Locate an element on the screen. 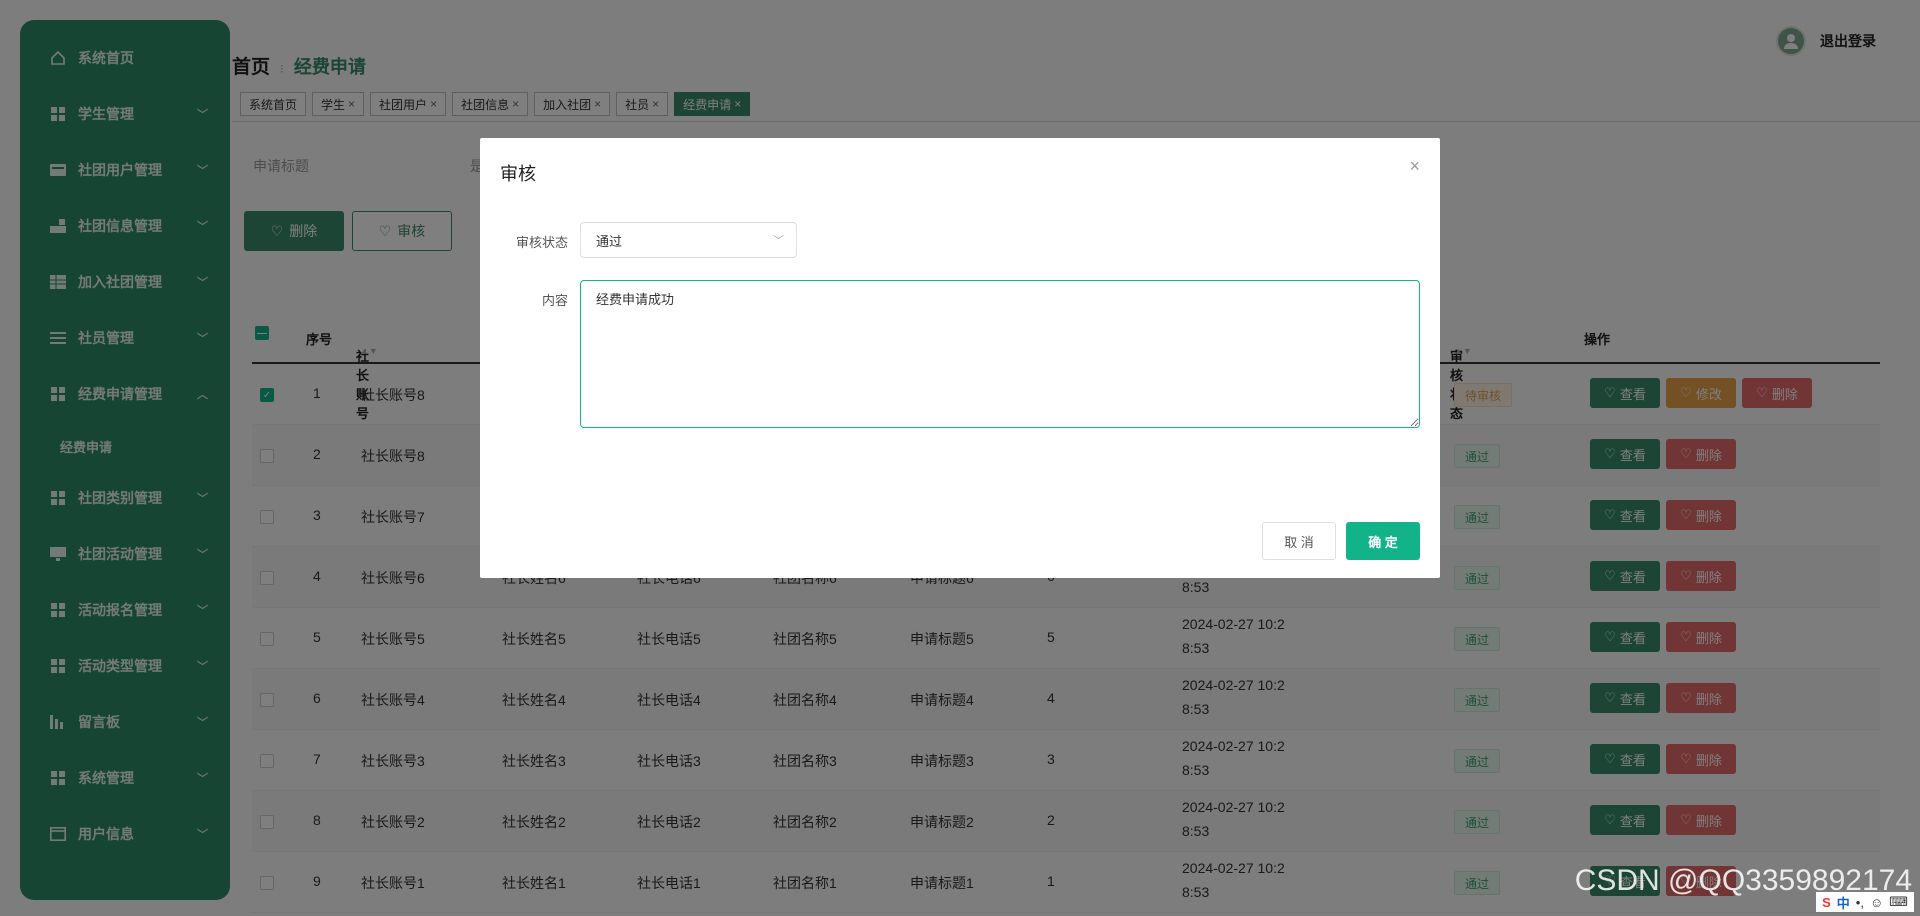  content-textarea: 经费申请成功 is located at coordinates (1000, 354).